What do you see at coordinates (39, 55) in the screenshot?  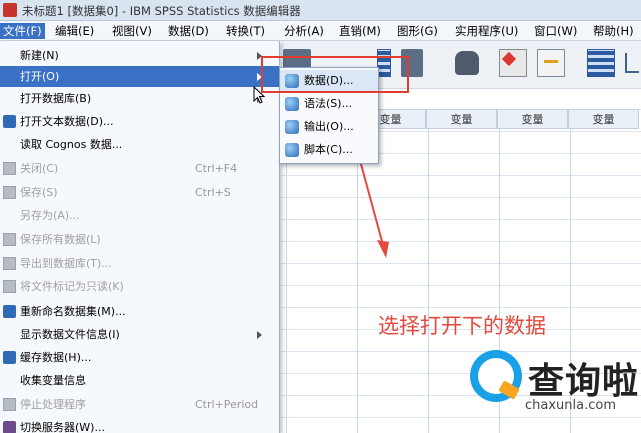 I see `menu-item-label: 新建(N)` at bounding box center [39, 55].